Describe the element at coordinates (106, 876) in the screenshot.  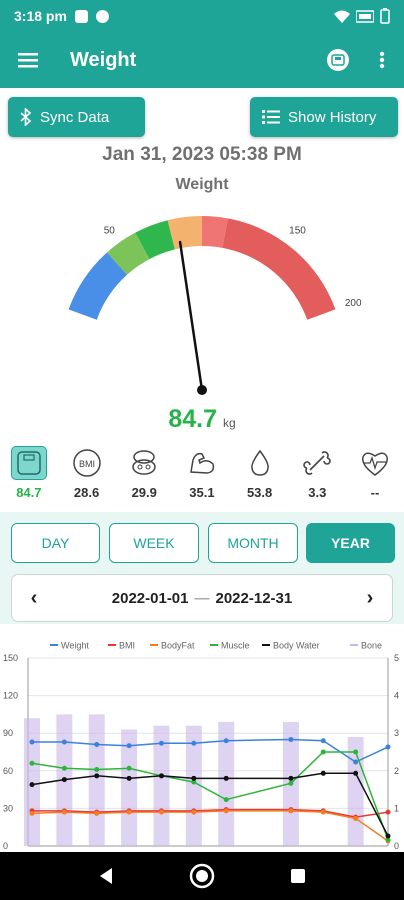
I see `back-icon` at that location.